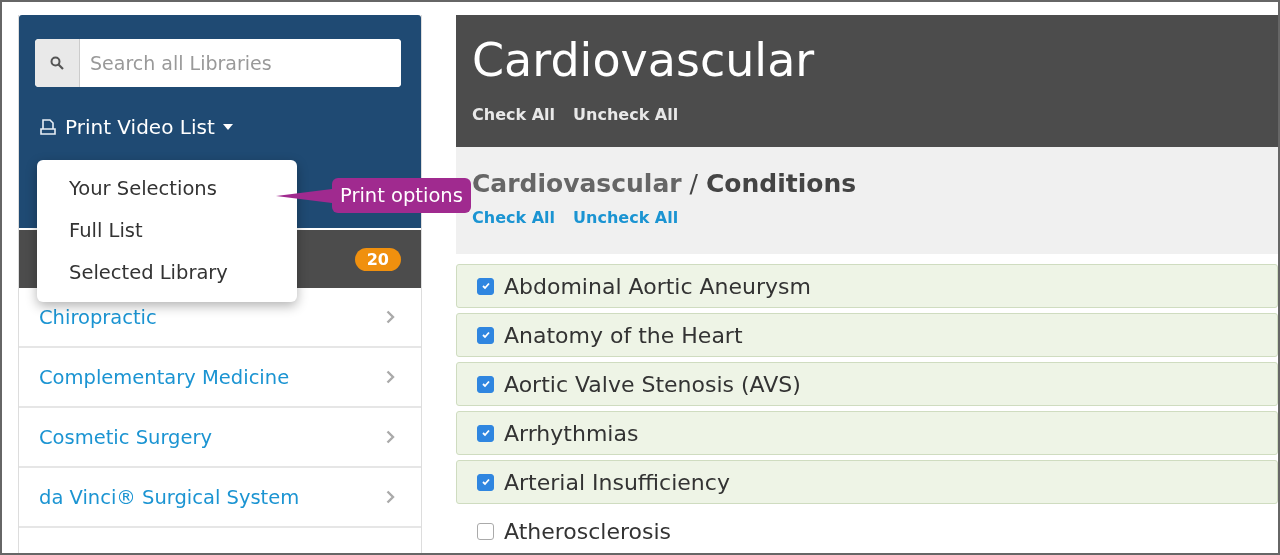  What do you see at coordinates (136, 127) in the screenshot?
I see `print-video-list-button: Print Video List` at bounding box center [136, 127].